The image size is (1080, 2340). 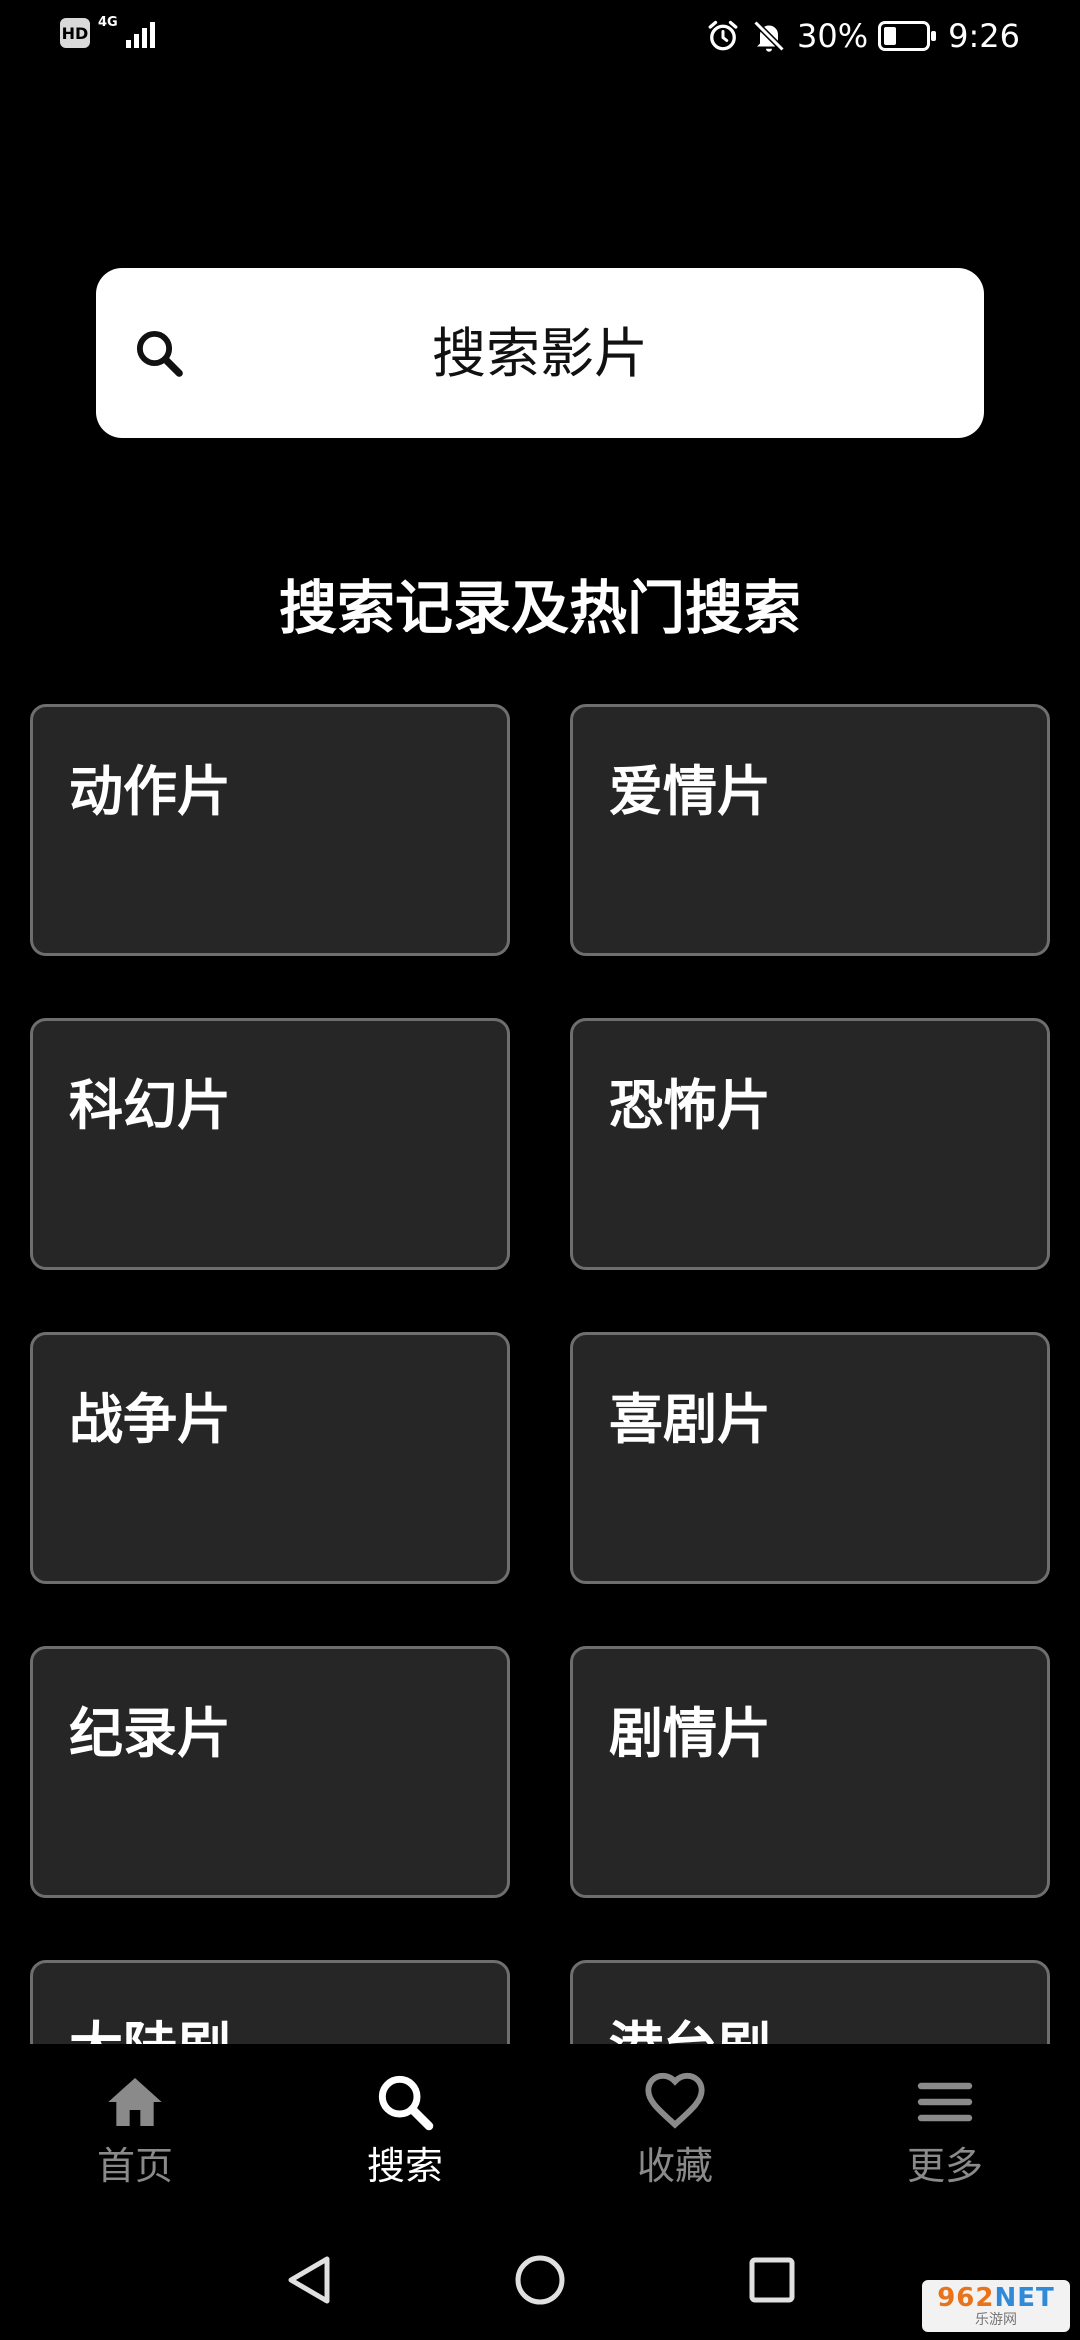 What do you see at coordinates (675, 2100) in the screenshot?
I see `heart-icon` at bounding box center [675, 2100].